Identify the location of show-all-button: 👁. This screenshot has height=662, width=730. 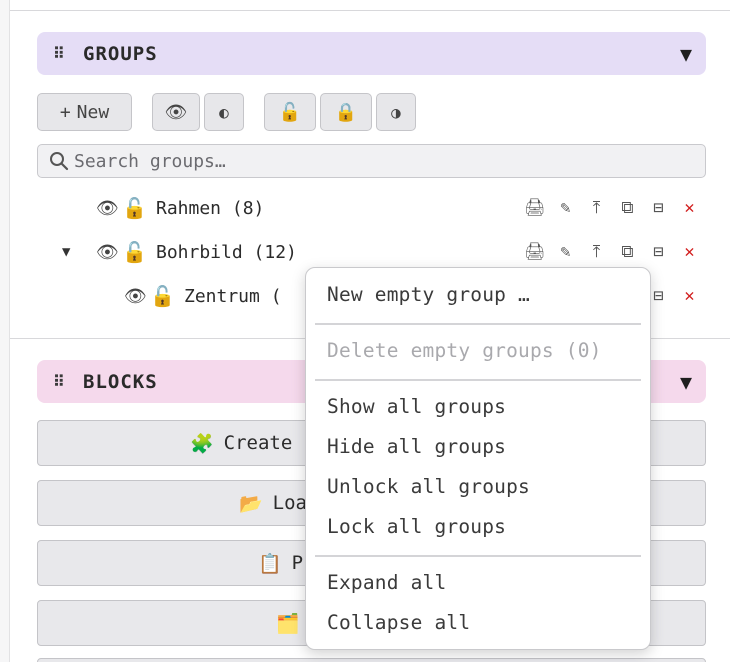
(176, 112).